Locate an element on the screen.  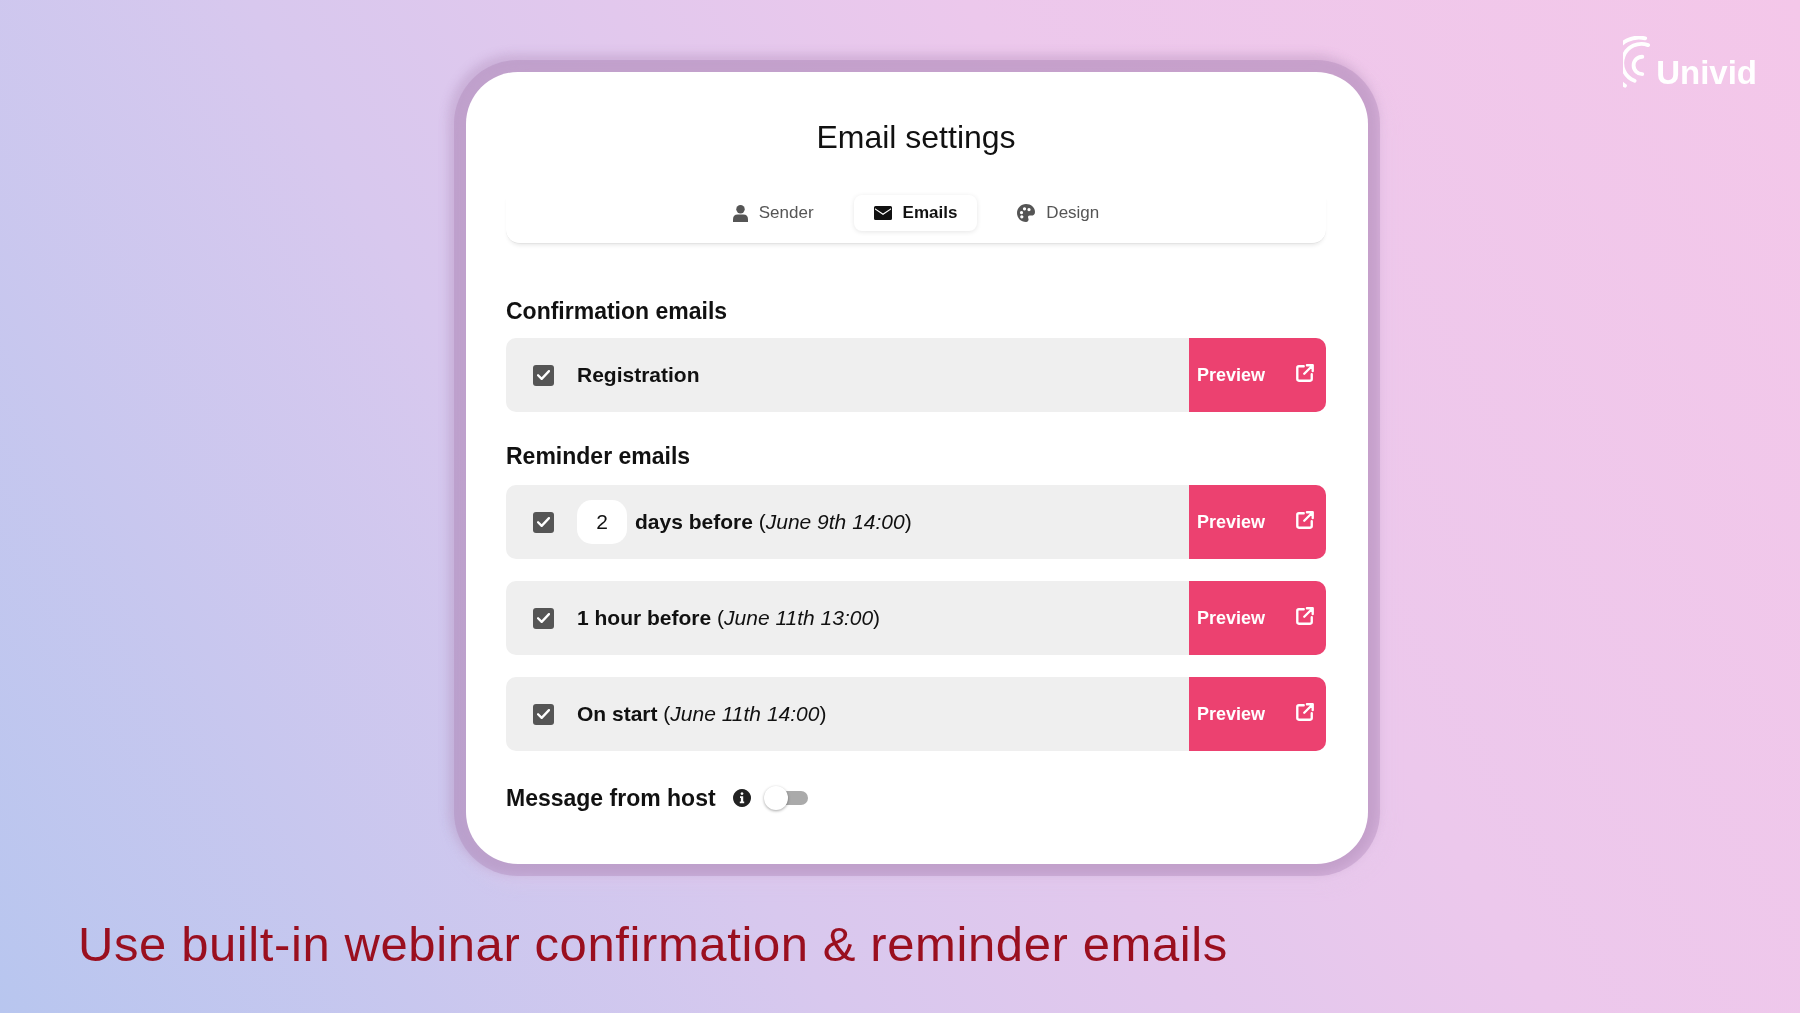
email-label: On start (June 11th 14:00) is located at coordinates (702, 714).